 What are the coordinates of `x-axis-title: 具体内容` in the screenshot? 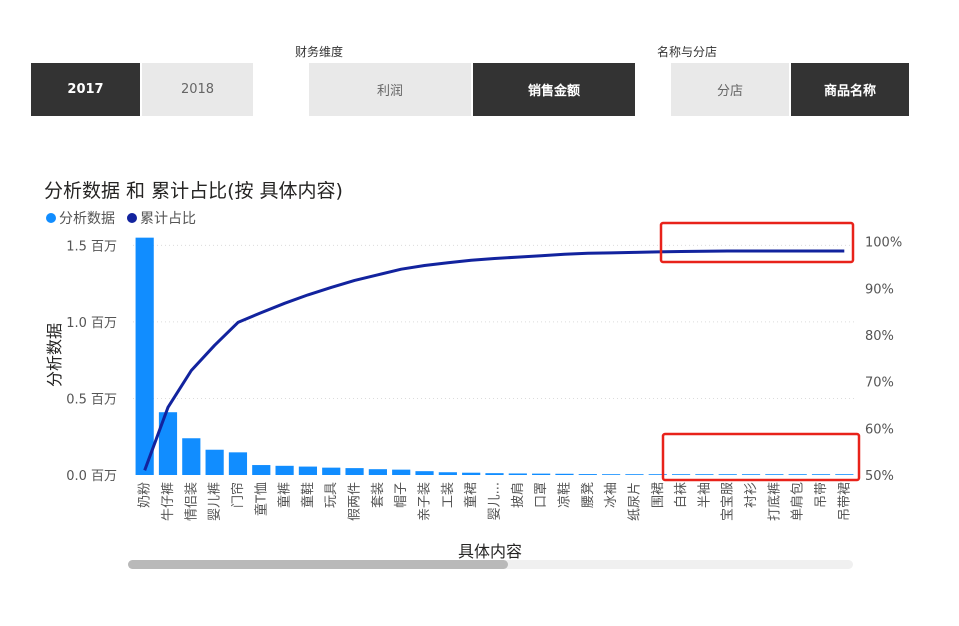 It's located at (490, 551).